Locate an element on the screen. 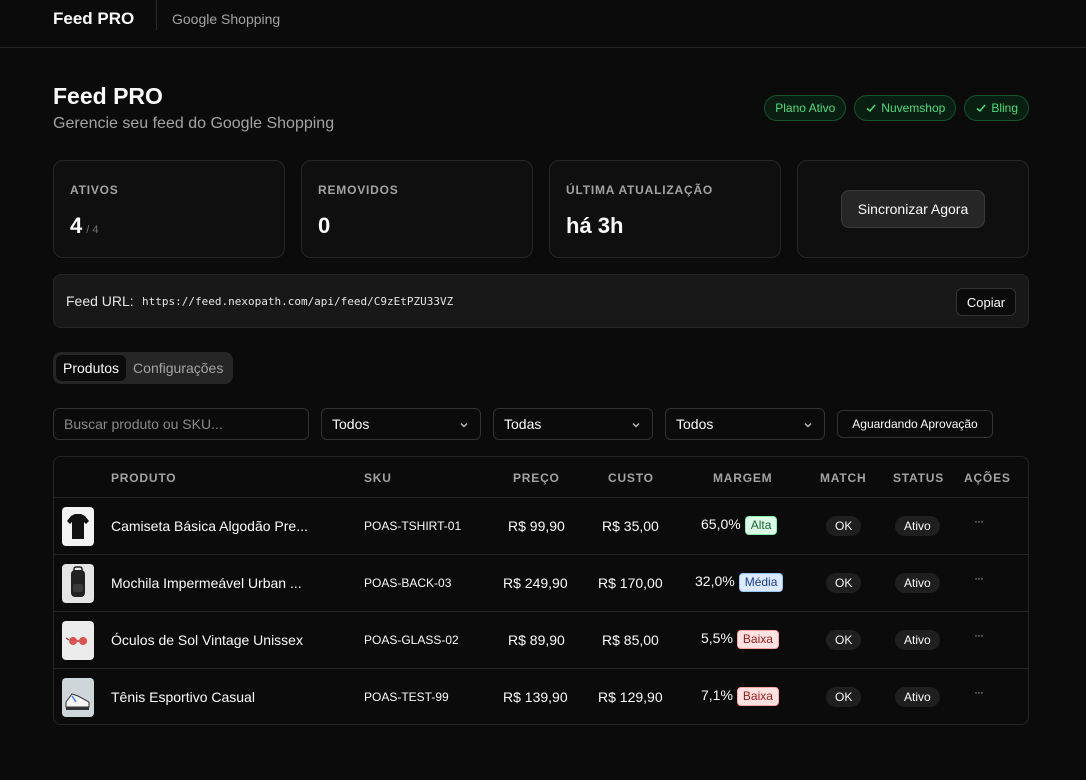  product-price: R$ 99,90 is located at coordinates (536, 526).